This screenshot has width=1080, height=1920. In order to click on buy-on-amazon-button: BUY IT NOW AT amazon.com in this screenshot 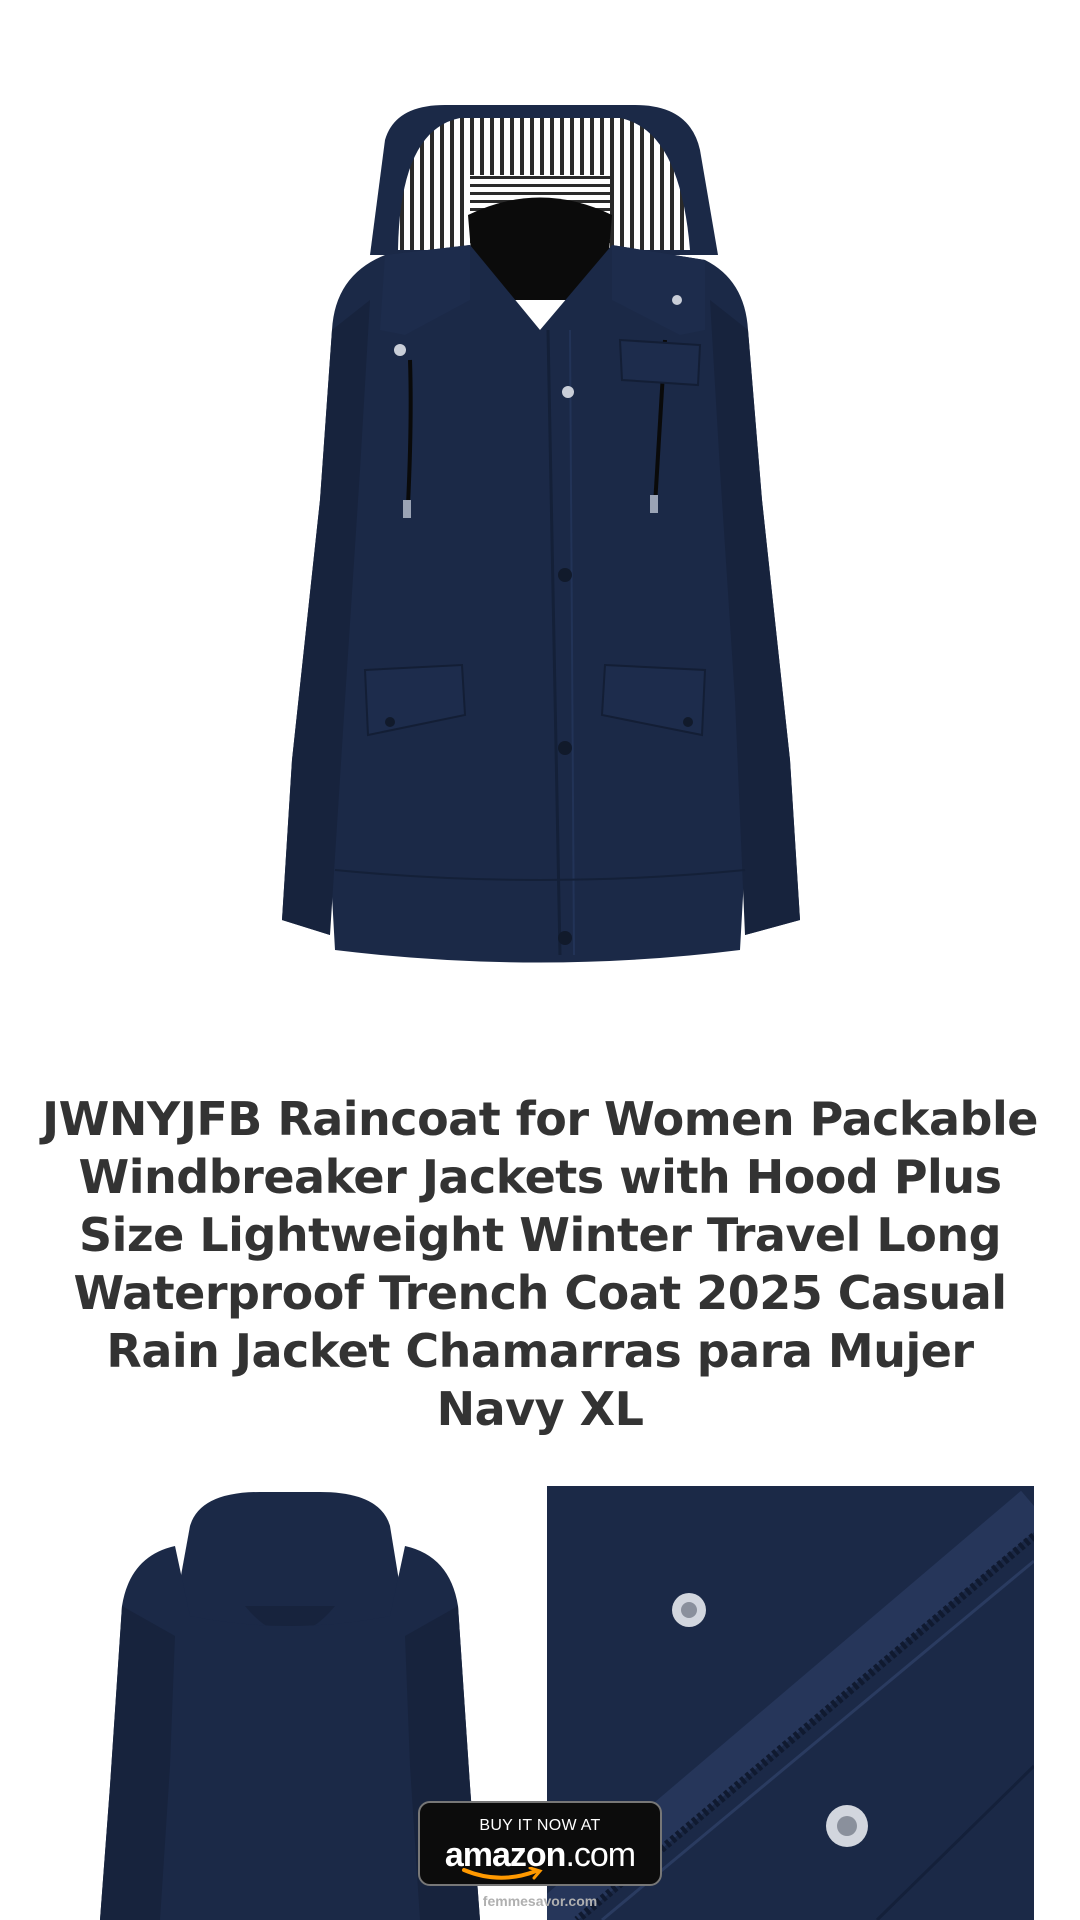, I will do `click(540, 1843)`.